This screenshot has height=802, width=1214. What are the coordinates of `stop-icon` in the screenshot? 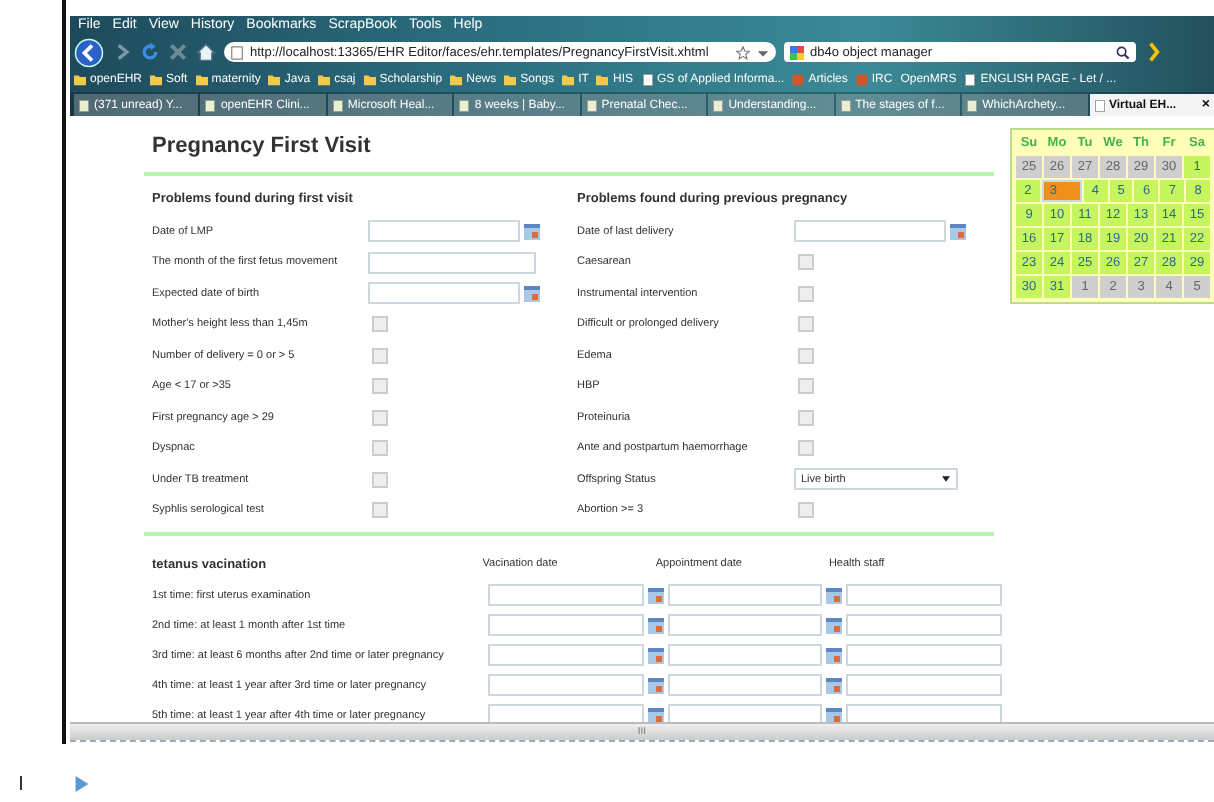 It's located at (178, 52).